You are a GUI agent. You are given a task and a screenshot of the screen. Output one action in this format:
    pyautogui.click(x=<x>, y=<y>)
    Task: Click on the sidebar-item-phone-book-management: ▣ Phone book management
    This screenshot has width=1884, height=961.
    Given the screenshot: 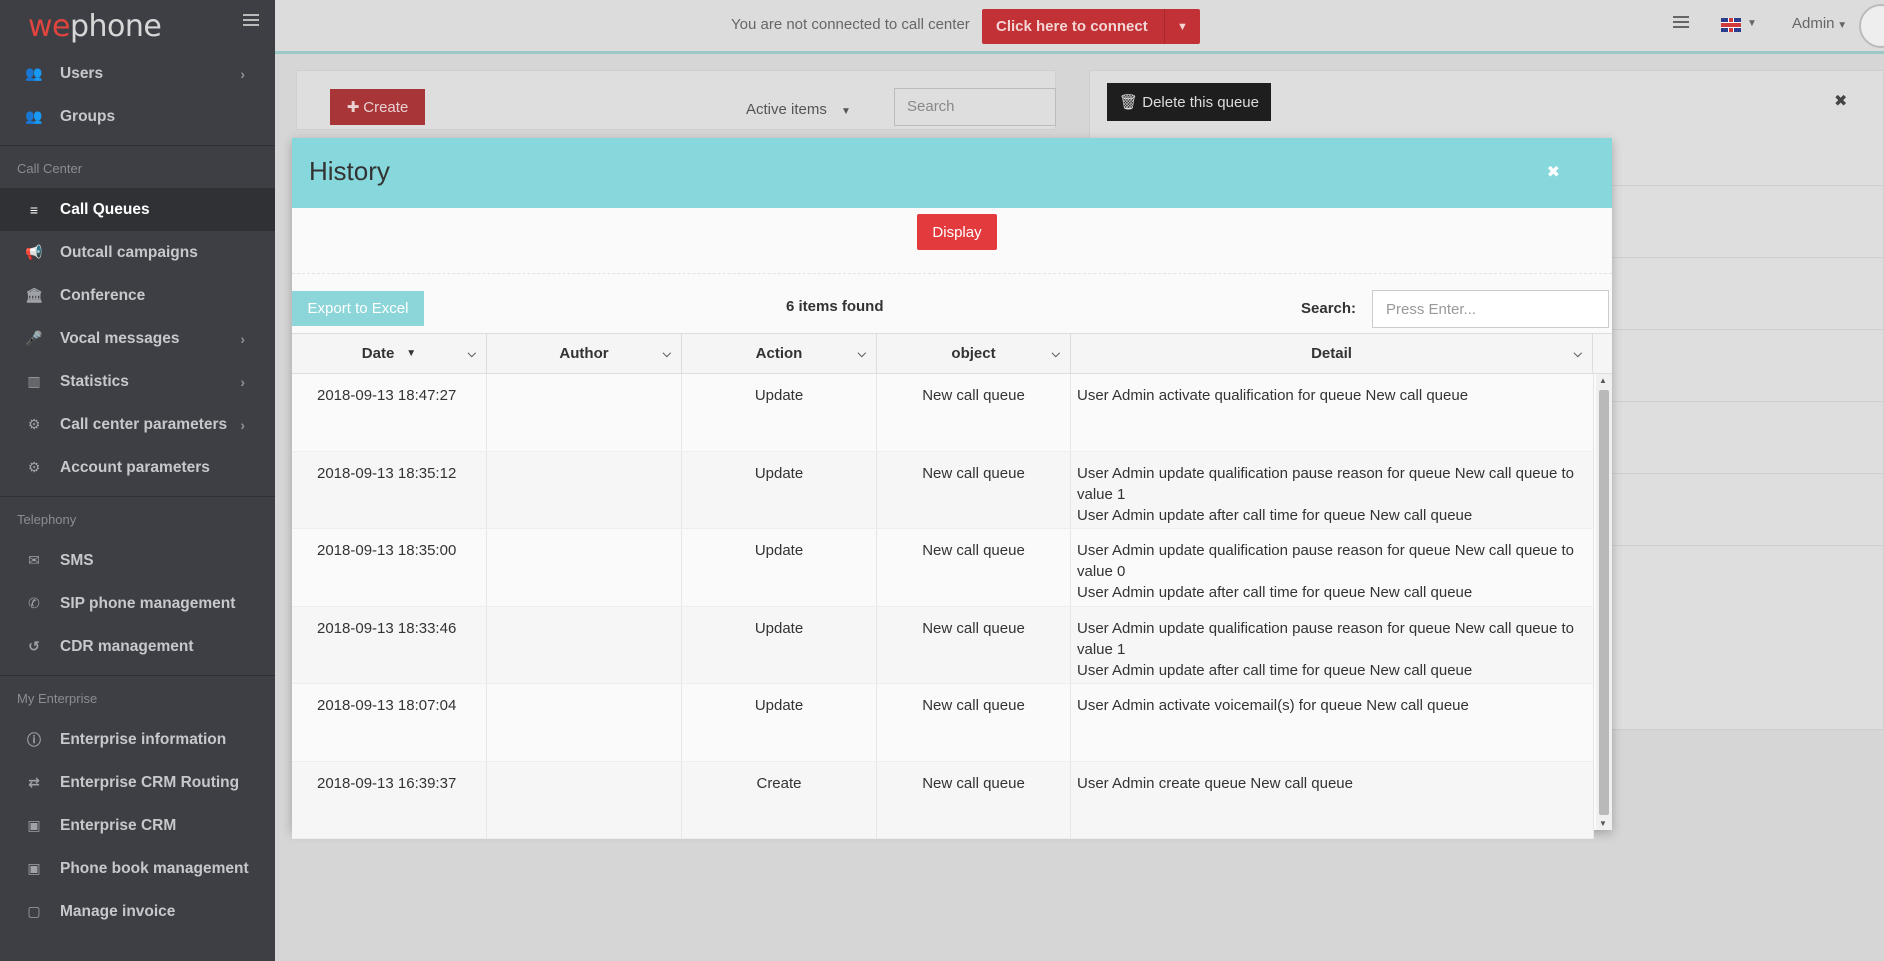 What is the action you would take?
    pyautogui.click(x=137, y=868)
    